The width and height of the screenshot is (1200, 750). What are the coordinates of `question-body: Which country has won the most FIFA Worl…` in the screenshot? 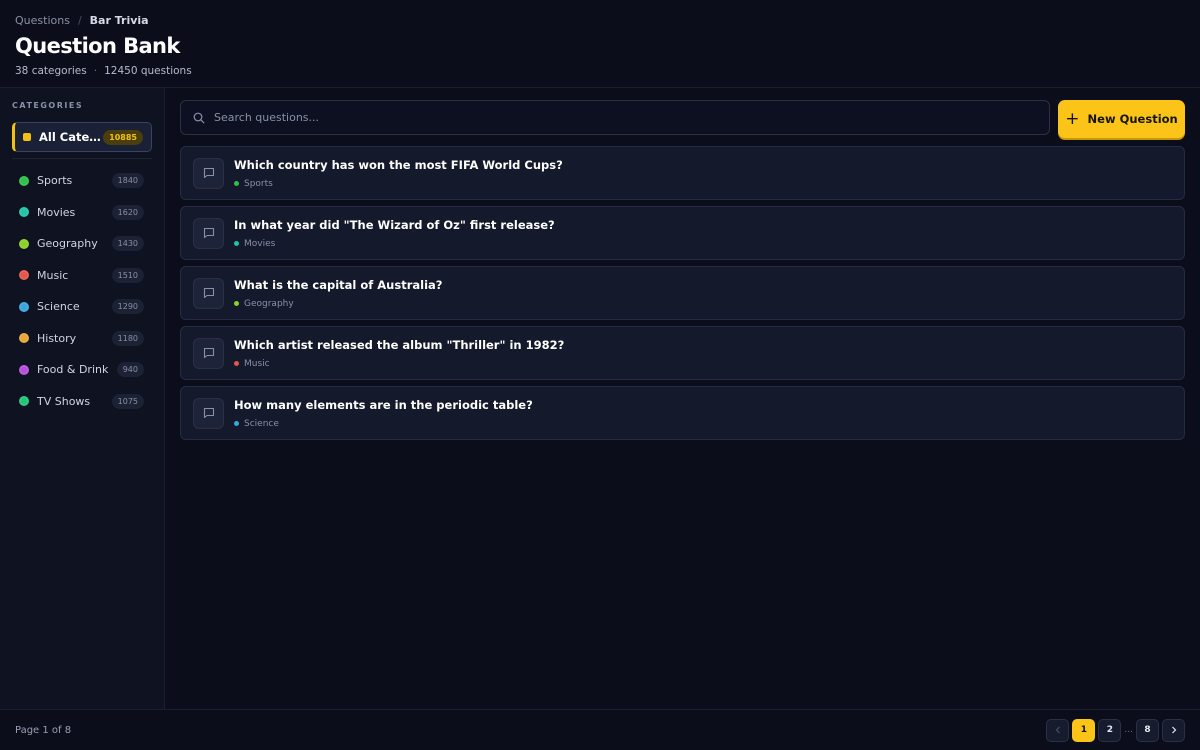 It's located at (398, 173).